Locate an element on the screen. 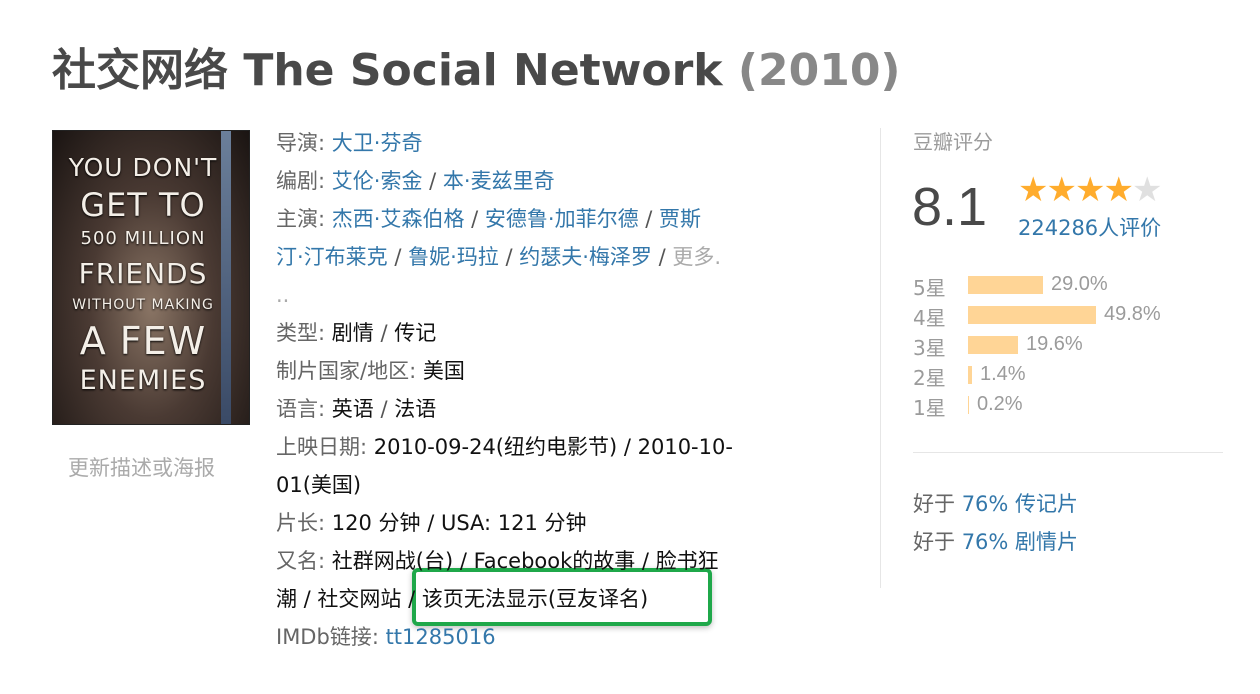 The image size is (1260, 694). rating-bar-percent: 49.8% is located at coordinates (1132, 314).